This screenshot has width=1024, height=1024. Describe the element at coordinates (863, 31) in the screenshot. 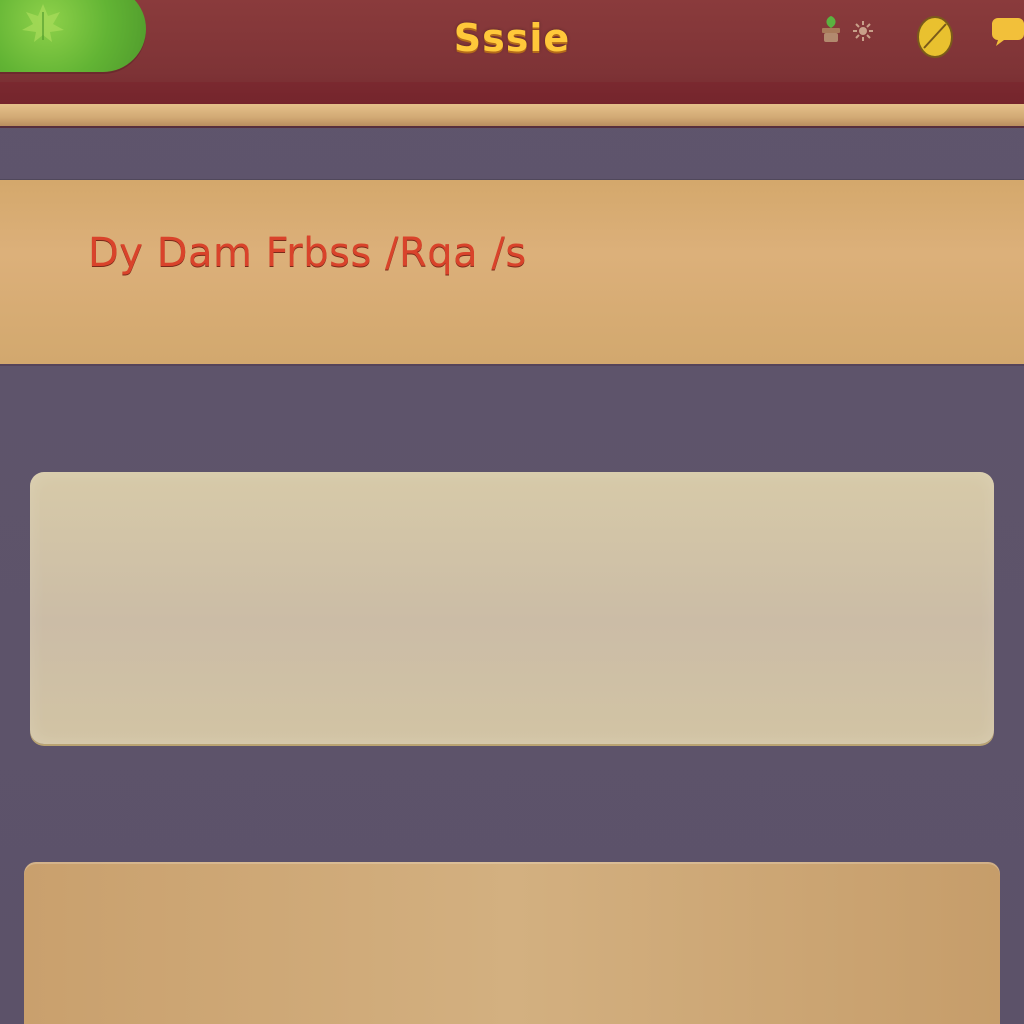

I see `sun-icon` at that location.